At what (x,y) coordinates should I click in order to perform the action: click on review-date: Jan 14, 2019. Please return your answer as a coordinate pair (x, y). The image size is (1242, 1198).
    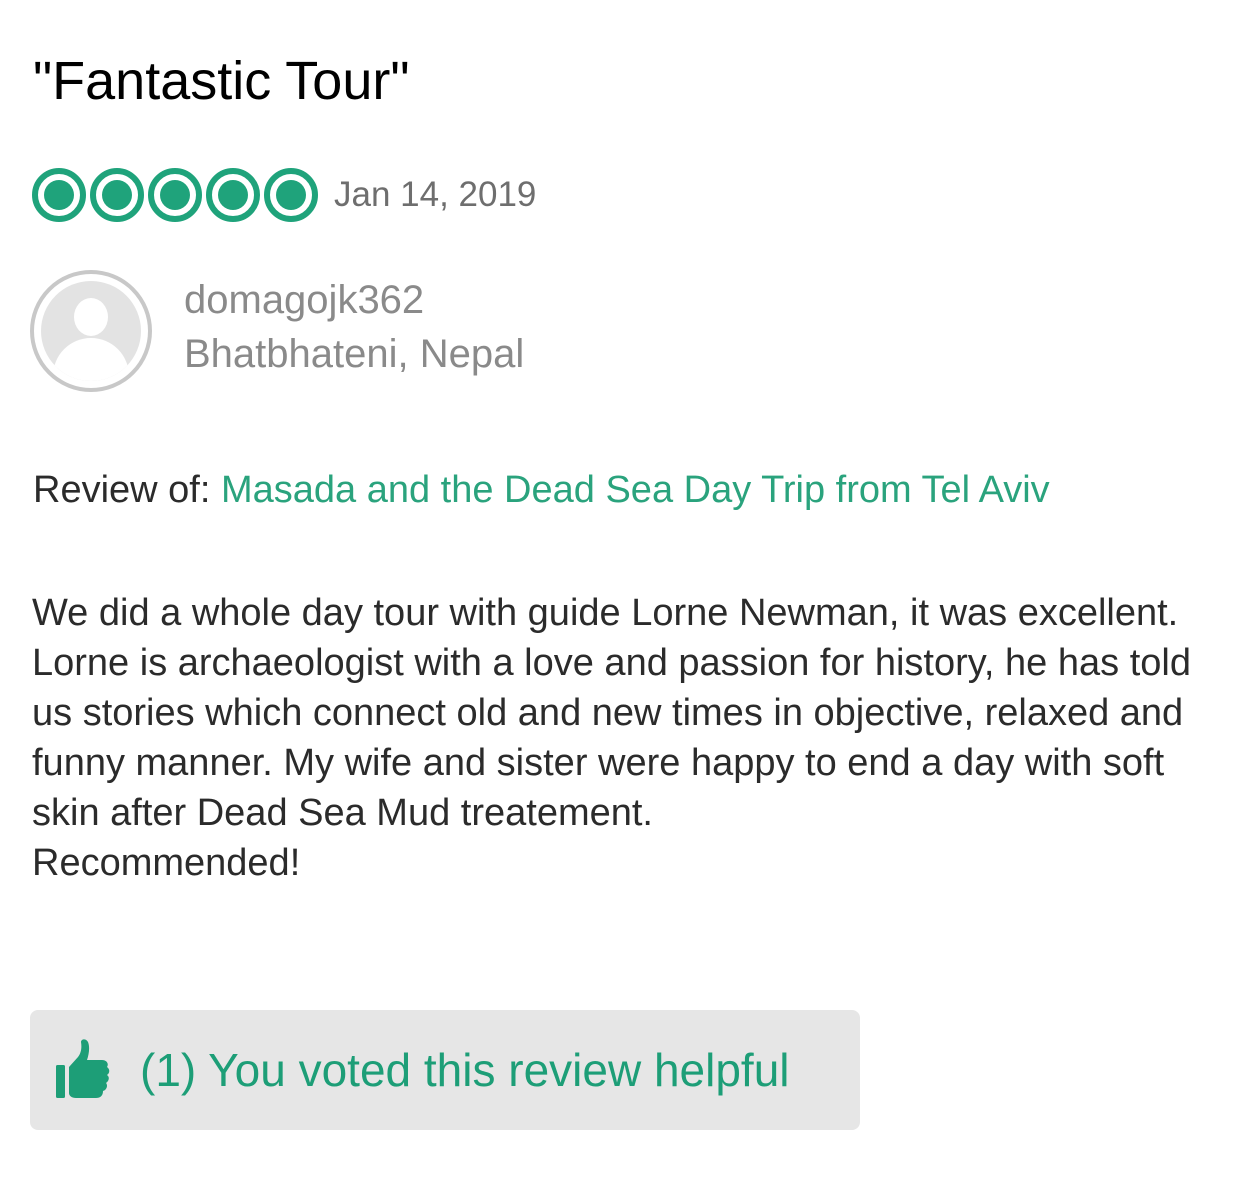
    Looking at the image, I should click on (435, 194).